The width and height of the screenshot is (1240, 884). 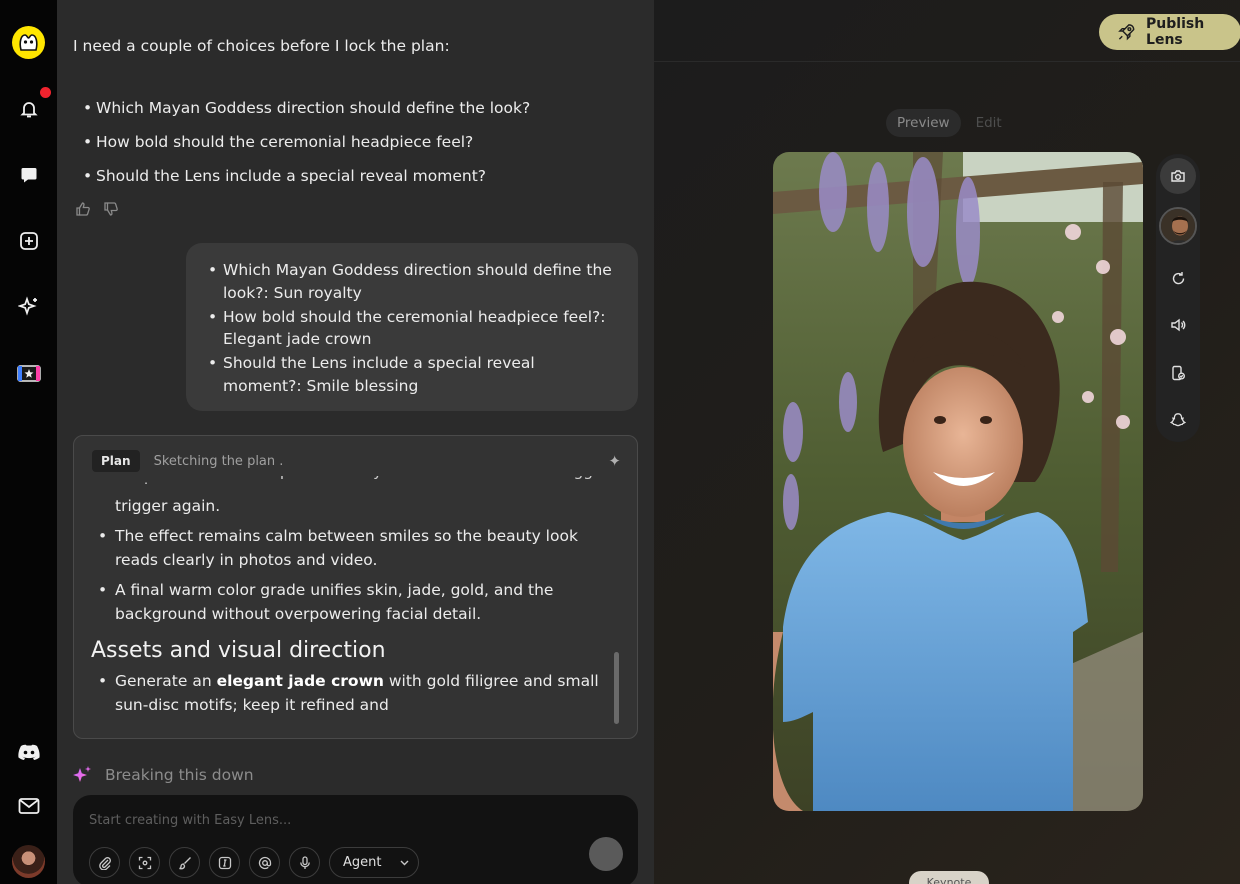 I want to click on device-icon, so click(x=1178, y=373).